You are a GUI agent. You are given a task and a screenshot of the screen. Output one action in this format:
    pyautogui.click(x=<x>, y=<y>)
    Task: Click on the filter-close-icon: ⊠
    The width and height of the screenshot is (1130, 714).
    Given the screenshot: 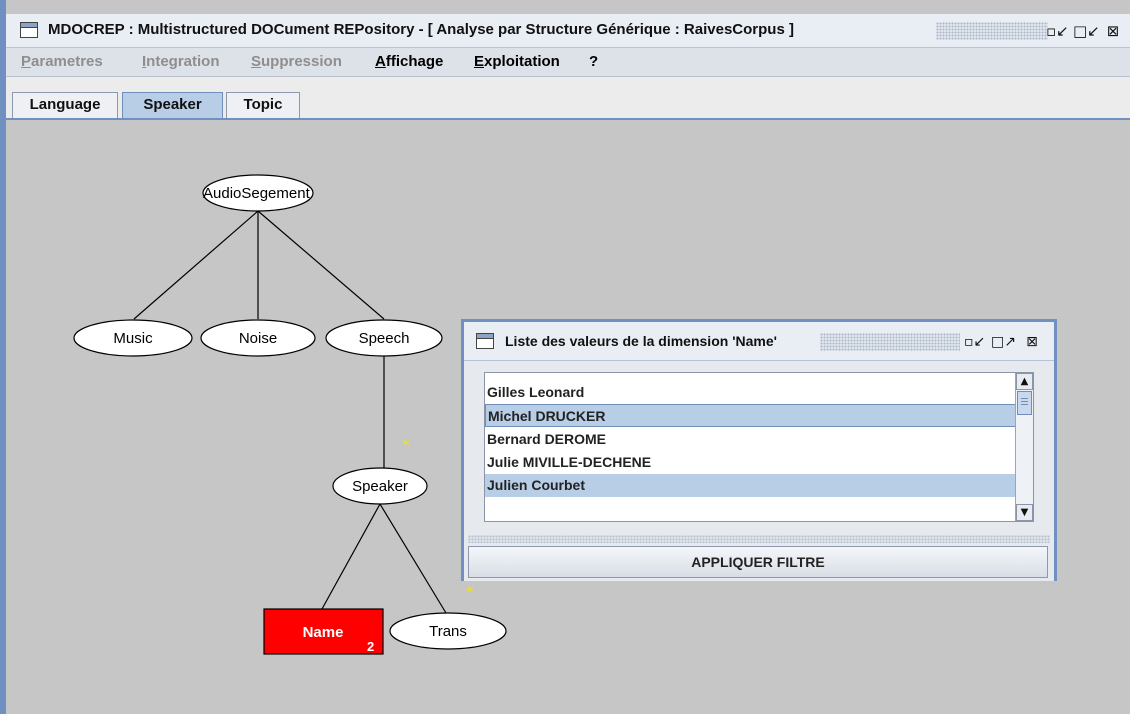 What is the action you would take?
    pyautogui.click(x=1032, y=342)
    